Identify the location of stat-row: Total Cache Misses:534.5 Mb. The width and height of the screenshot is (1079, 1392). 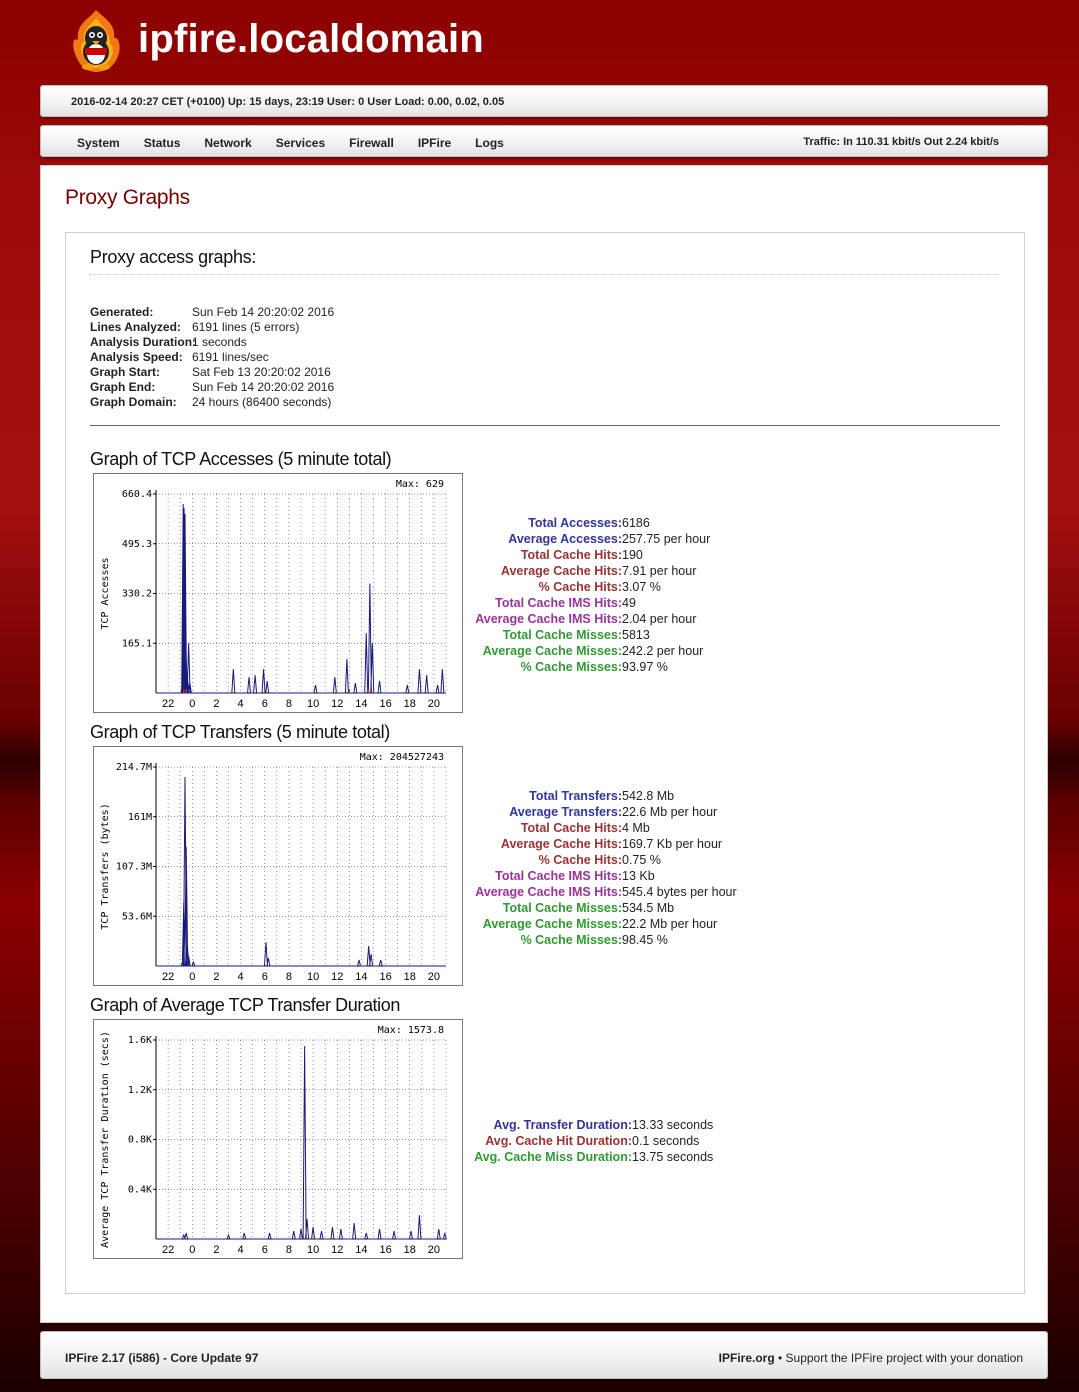
(601, 908).